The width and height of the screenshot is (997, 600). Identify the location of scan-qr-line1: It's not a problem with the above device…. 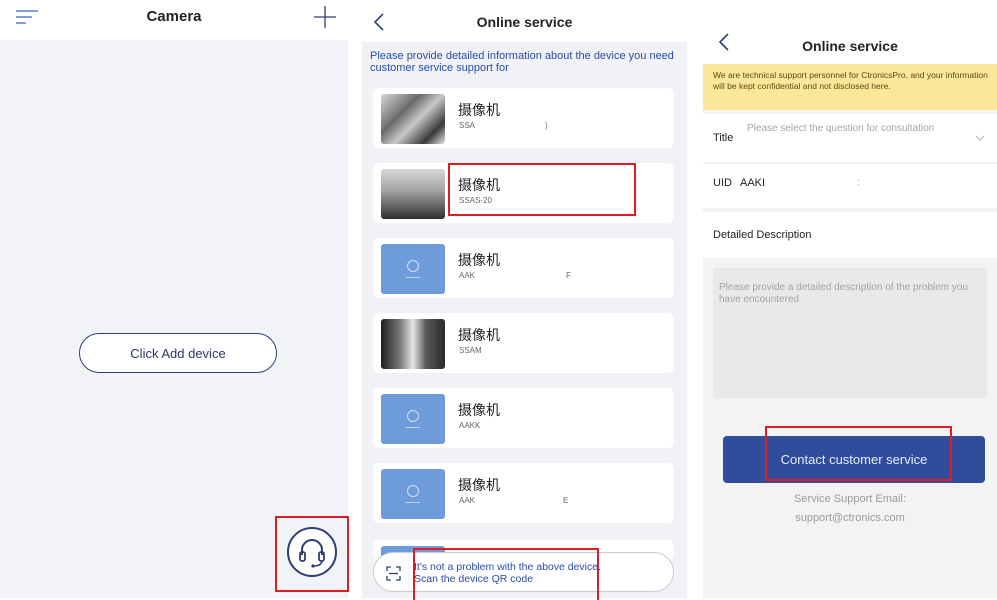
(508, 567).